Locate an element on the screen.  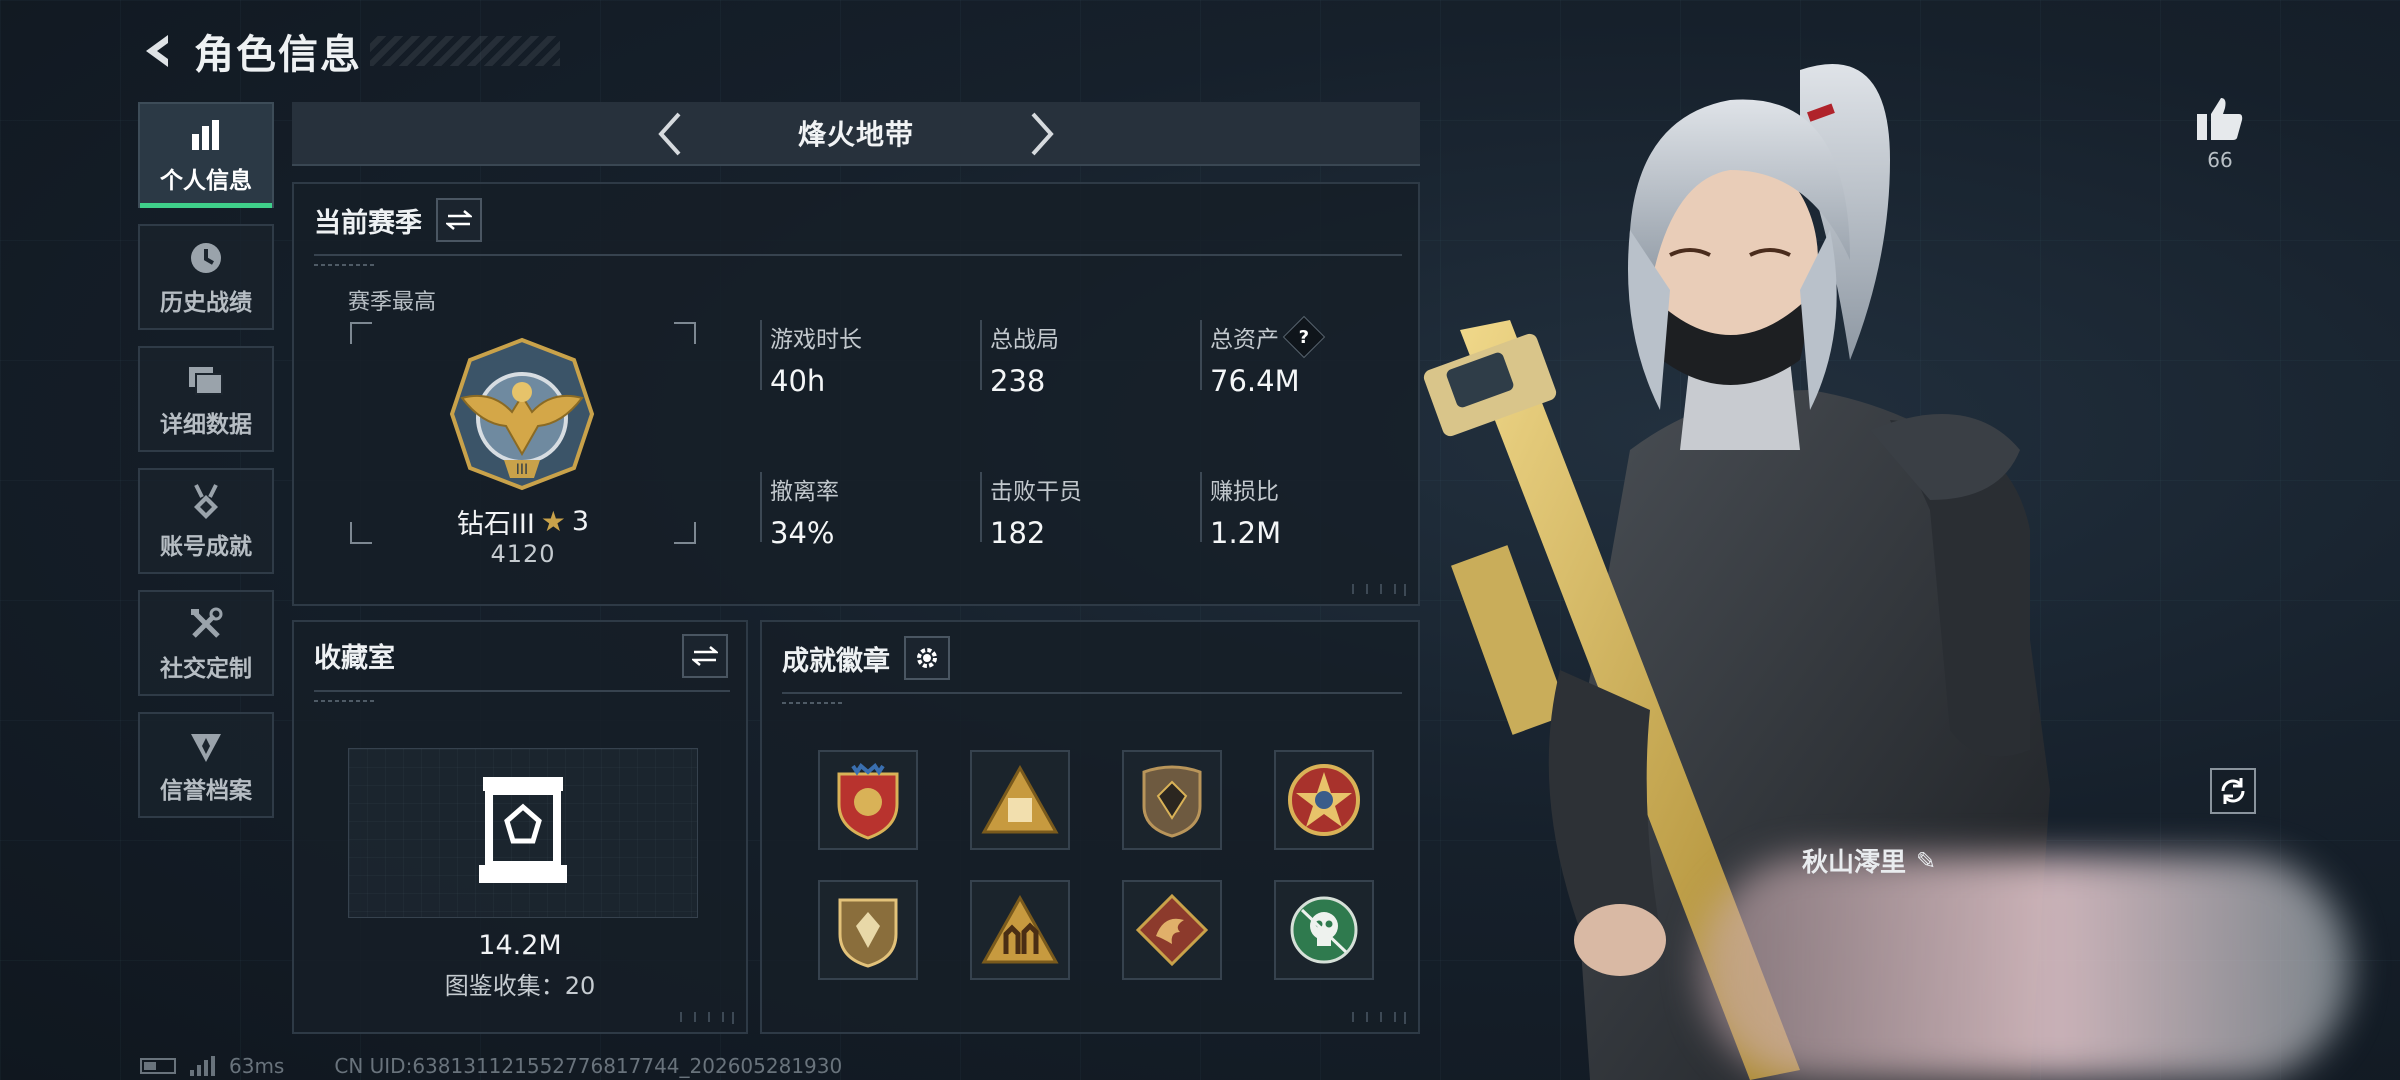
collection-panel: 收藏室 14.2M 图鉴收集：20 is located at coordinates (520, 827).